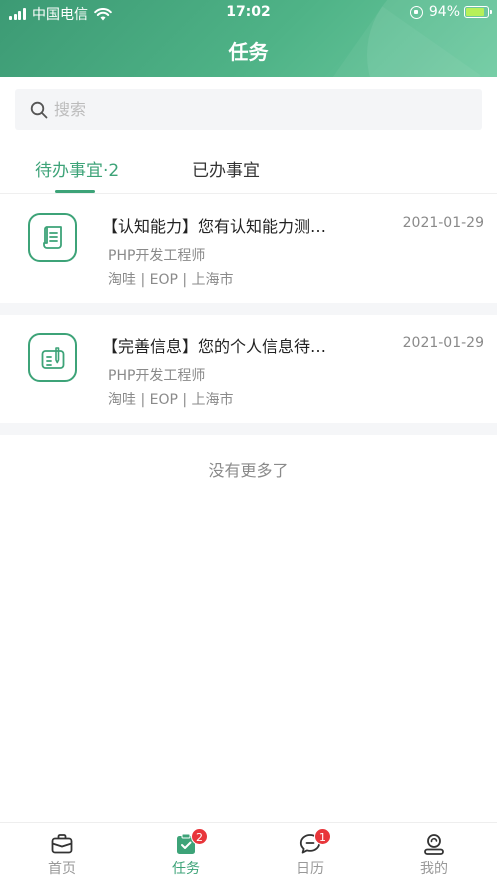  I want to click on active-tab-indicator, so click(75, 191).